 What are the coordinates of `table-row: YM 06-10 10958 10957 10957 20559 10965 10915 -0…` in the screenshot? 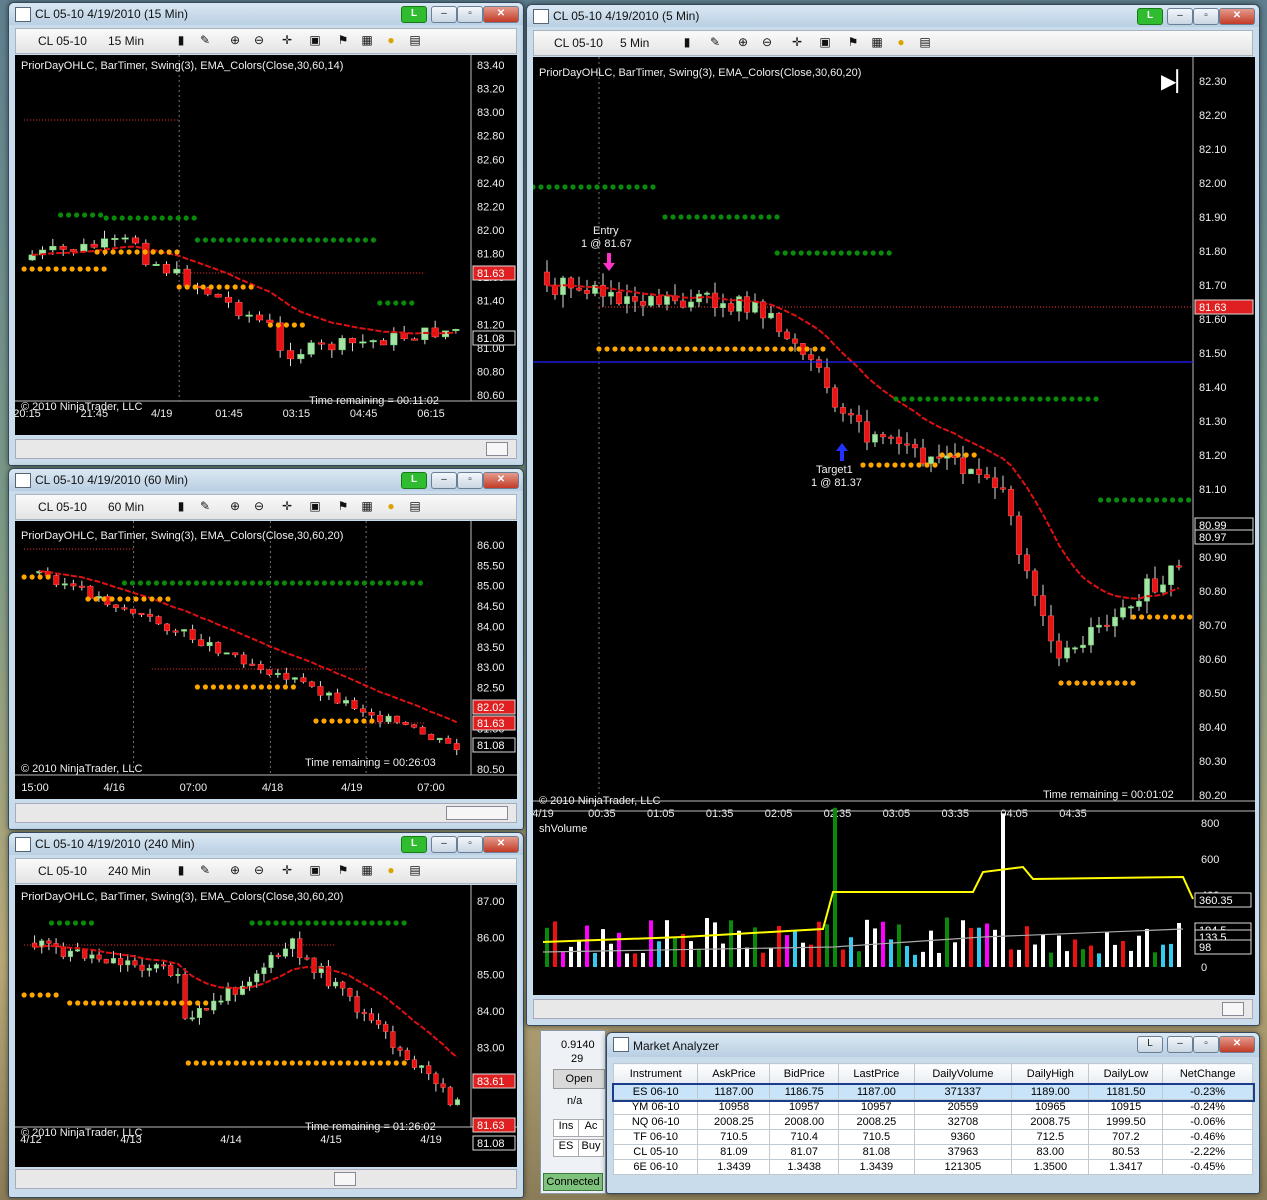 It's located at (932, 1107).